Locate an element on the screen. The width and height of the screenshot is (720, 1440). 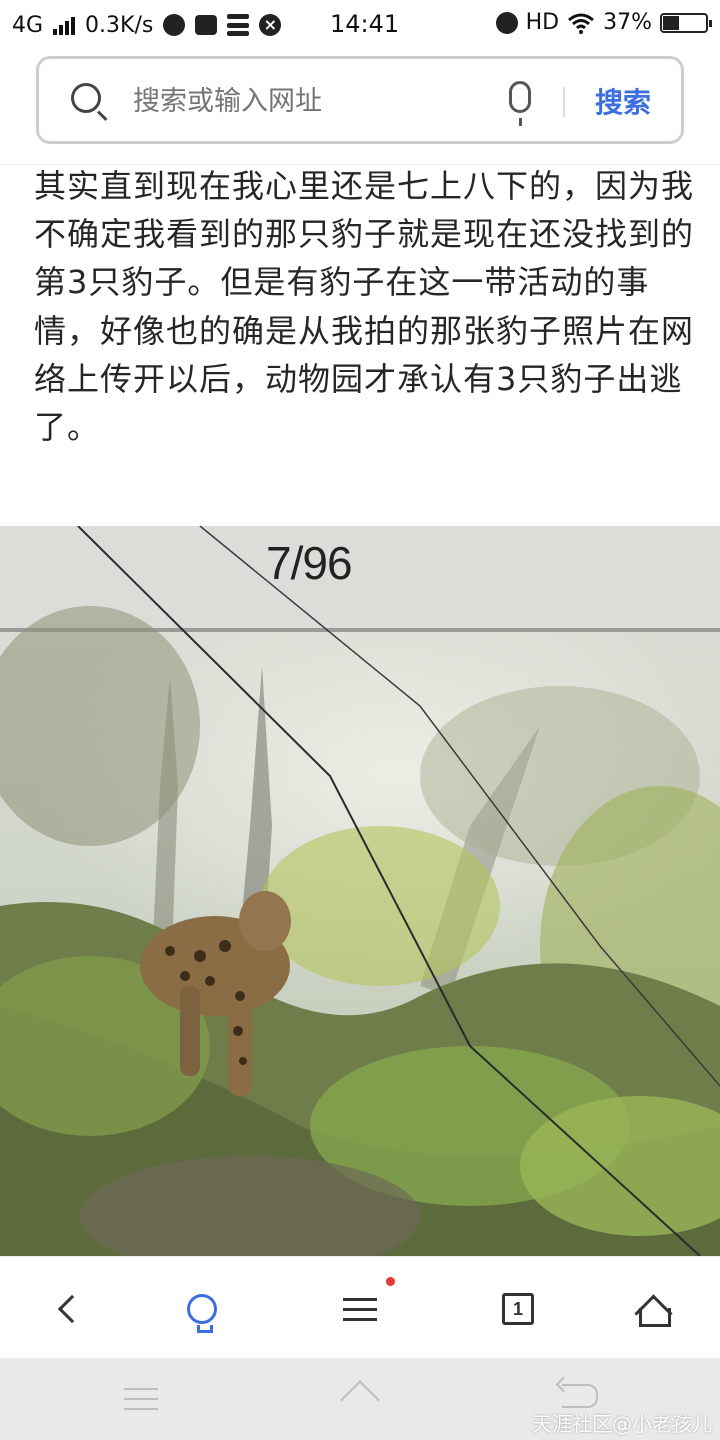
status-bar: 4G 0.3K/s × 14:41 HD 37% is located at coordinates (360, 25).